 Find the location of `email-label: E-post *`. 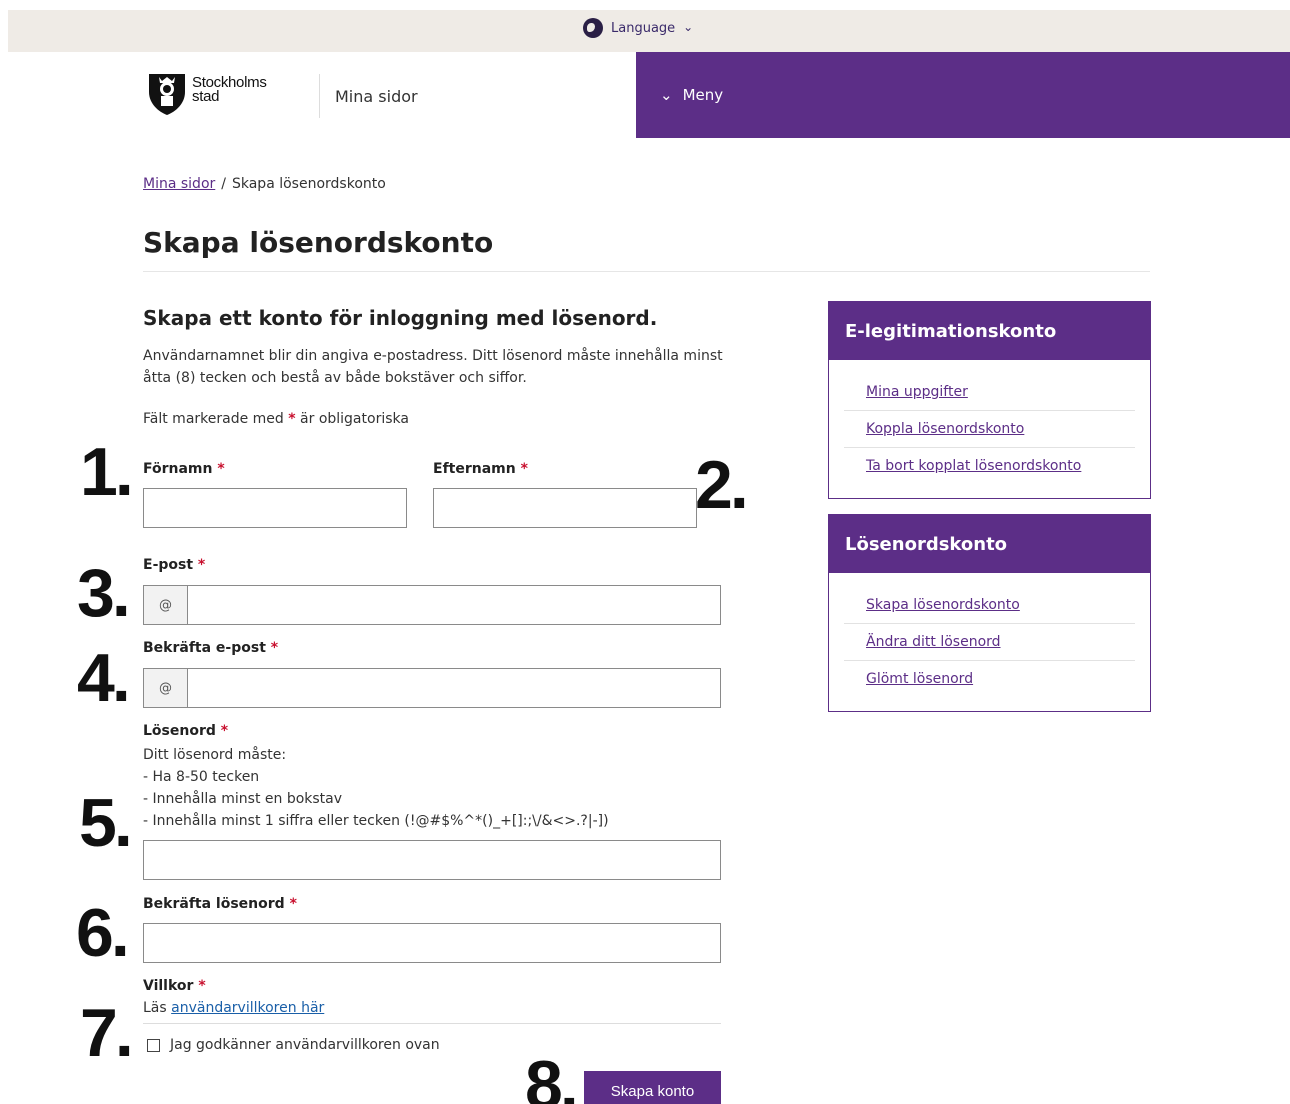

email-label: E-post * is located at coordinates (174, 565).